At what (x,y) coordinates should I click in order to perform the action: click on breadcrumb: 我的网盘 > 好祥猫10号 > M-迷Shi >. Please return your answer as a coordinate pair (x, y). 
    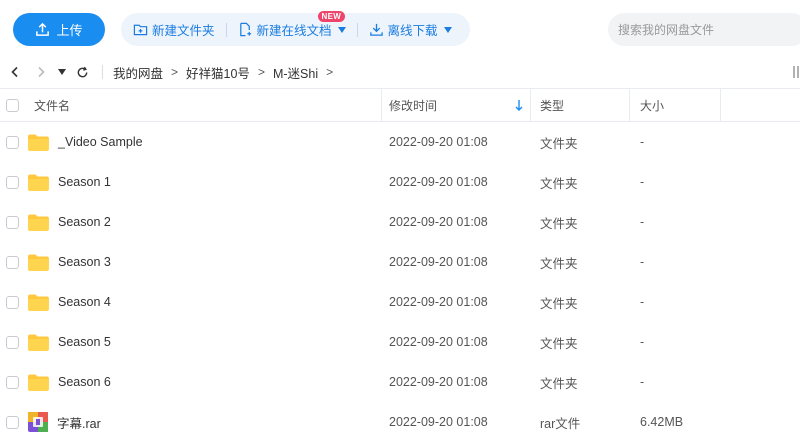
    Looking at the image, I should click on (227, 72).